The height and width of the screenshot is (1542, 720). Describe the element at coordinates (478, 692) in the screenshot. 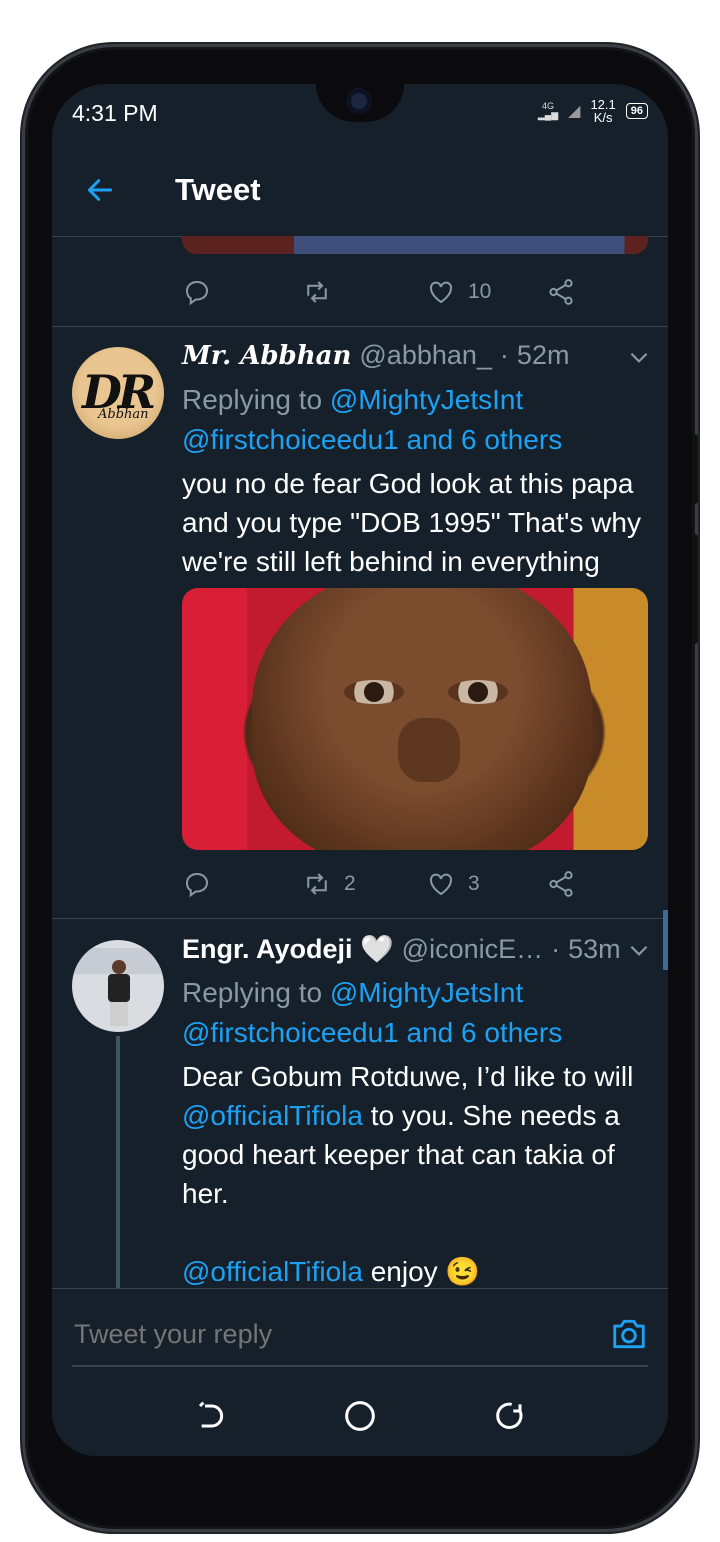

I see `photo-eye-right` at that location.